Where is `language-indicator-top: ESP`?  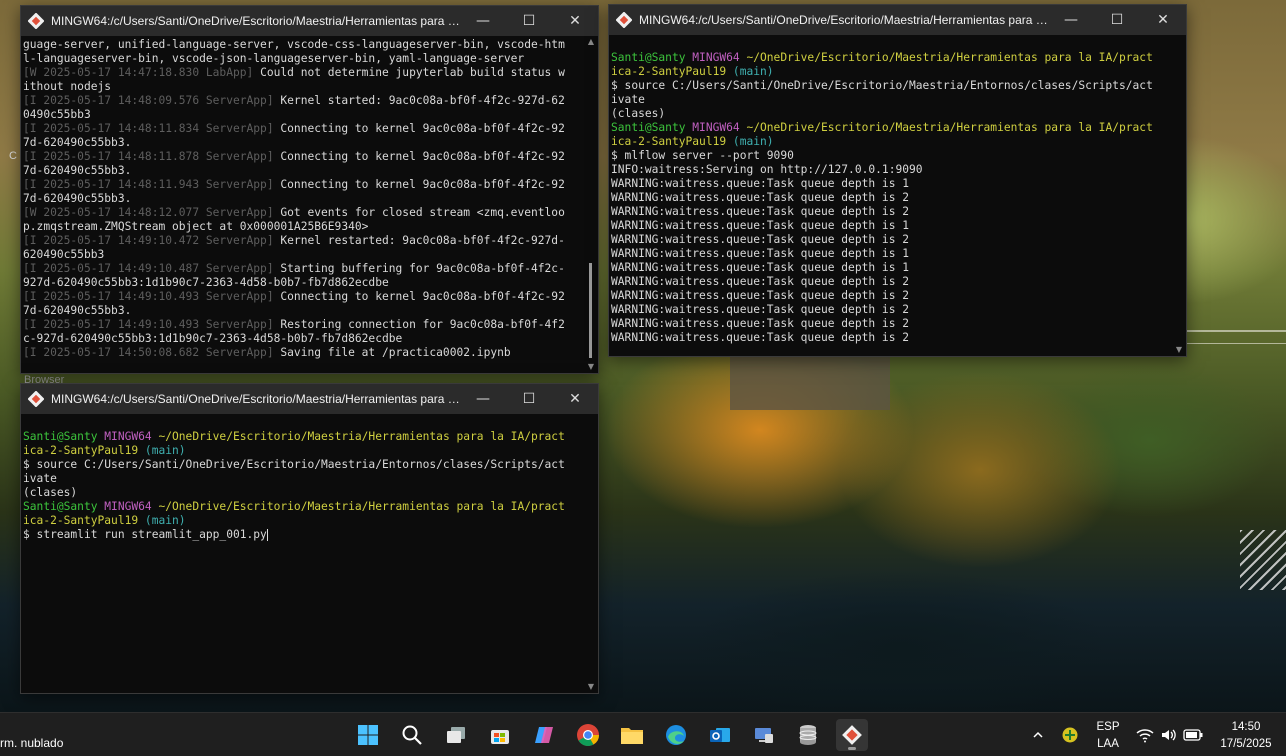
language-indicator-top: ESP is located at coordinates (1108, 727).